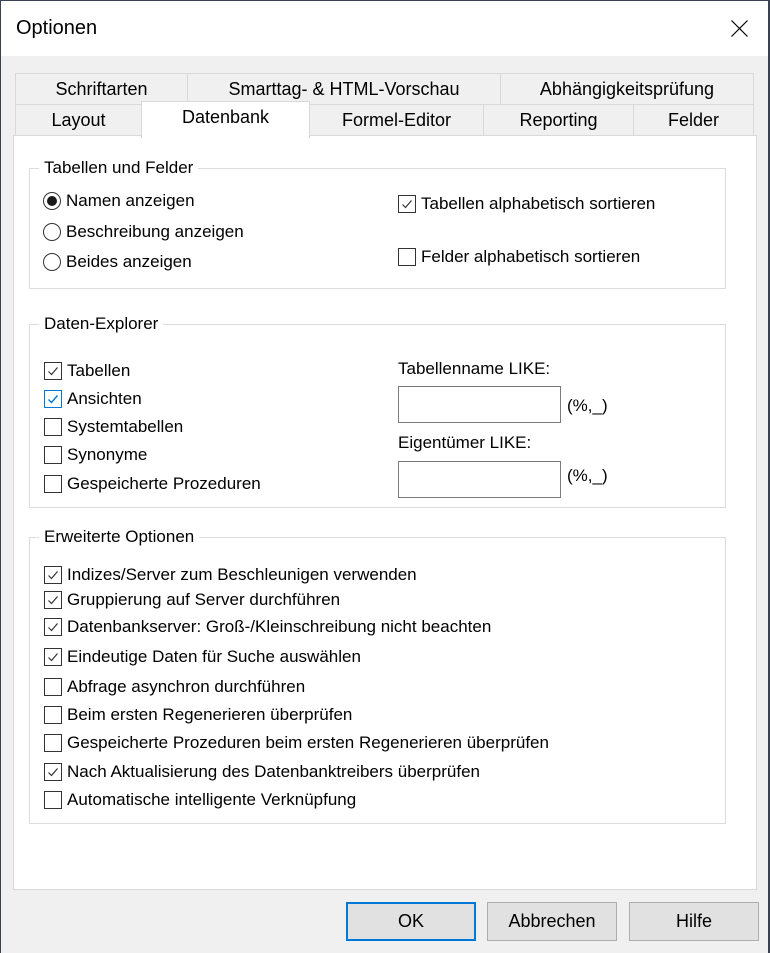 The image size is (770, 953). I want to click on checkbox-tabellen: Tabellen, so click(87, 371).